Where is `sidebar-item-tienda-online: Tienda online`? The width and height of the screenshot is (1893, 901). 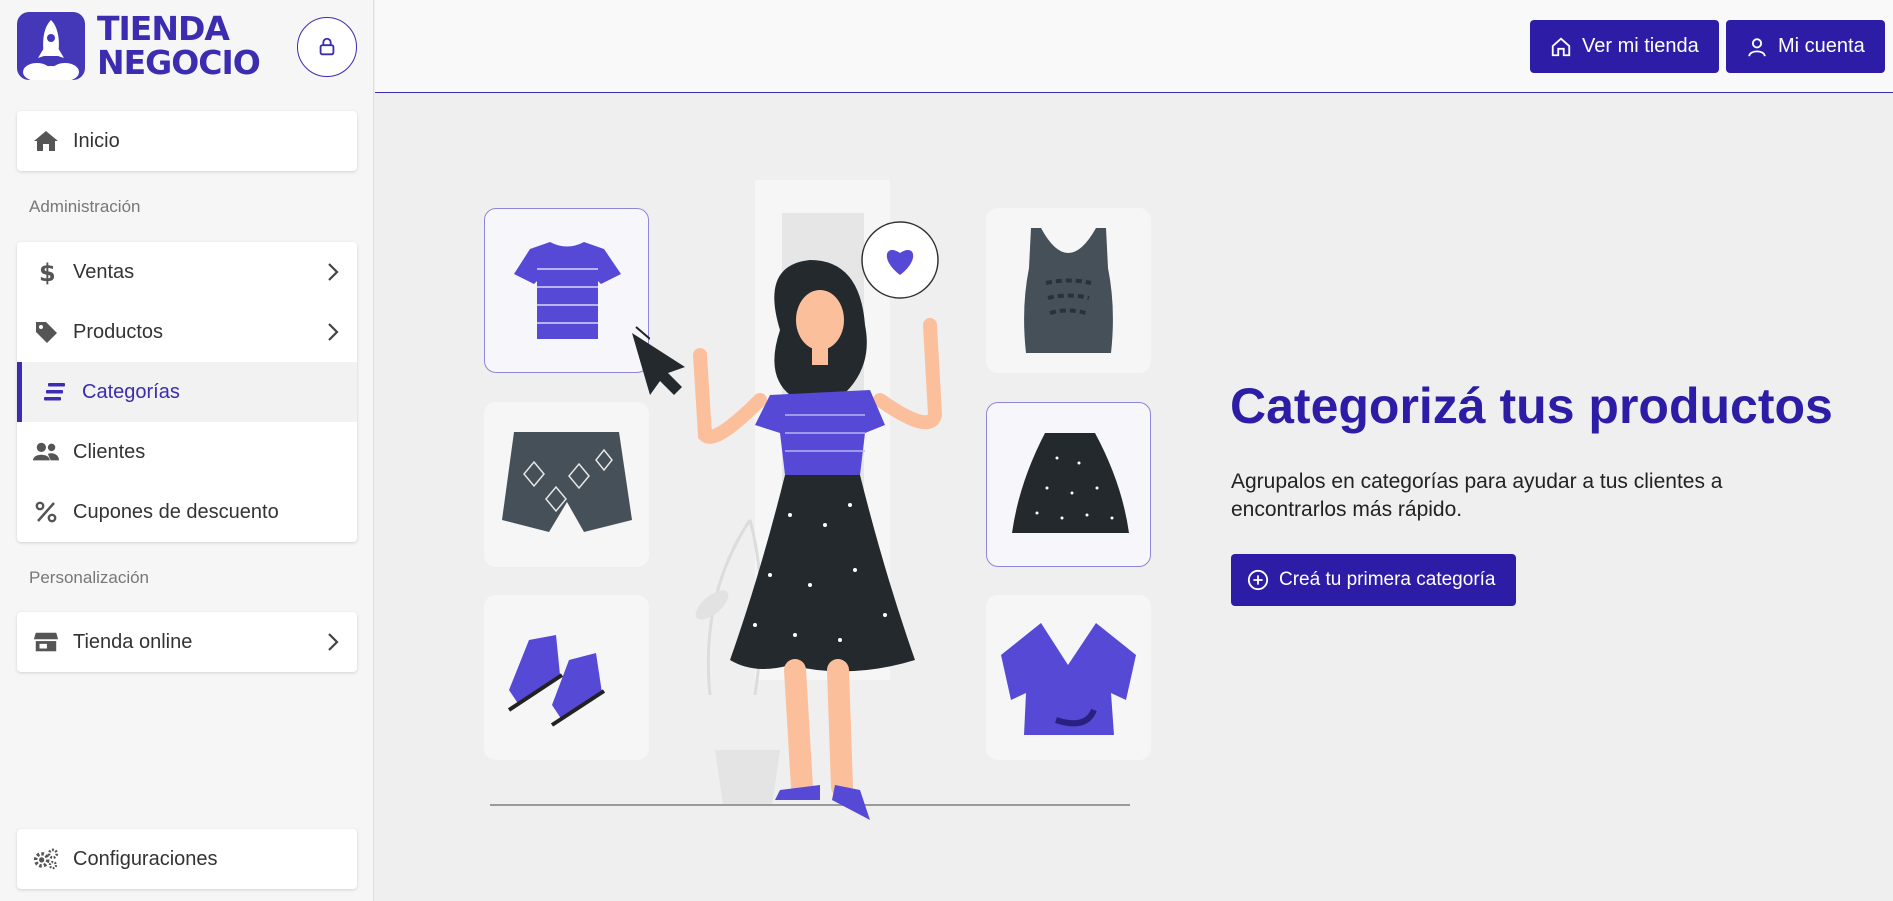
sidebar-item-tienda-online: Tienda online is located at coordinates (187, 642).